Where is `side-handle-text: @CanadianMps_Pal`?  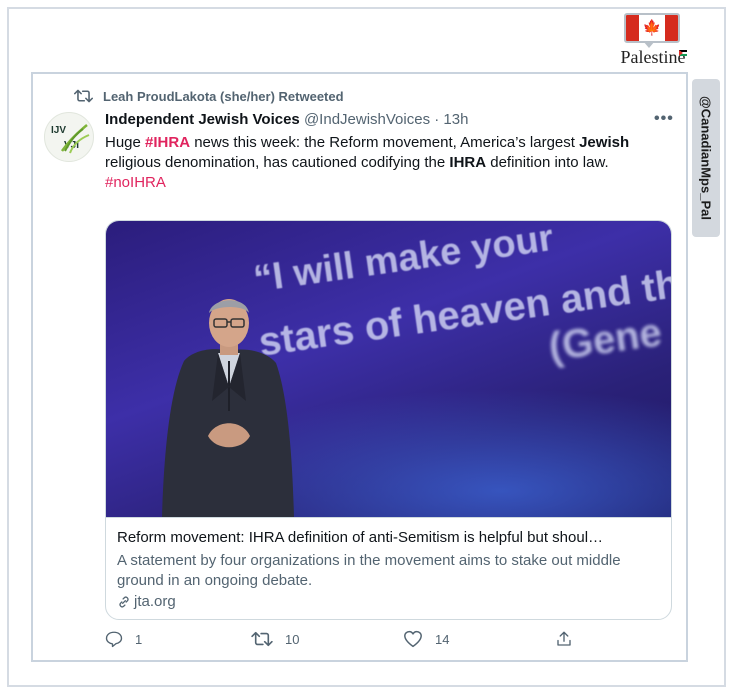
side-handle-text: @CanadianMps_Pal is located at coordinates (706, 158).